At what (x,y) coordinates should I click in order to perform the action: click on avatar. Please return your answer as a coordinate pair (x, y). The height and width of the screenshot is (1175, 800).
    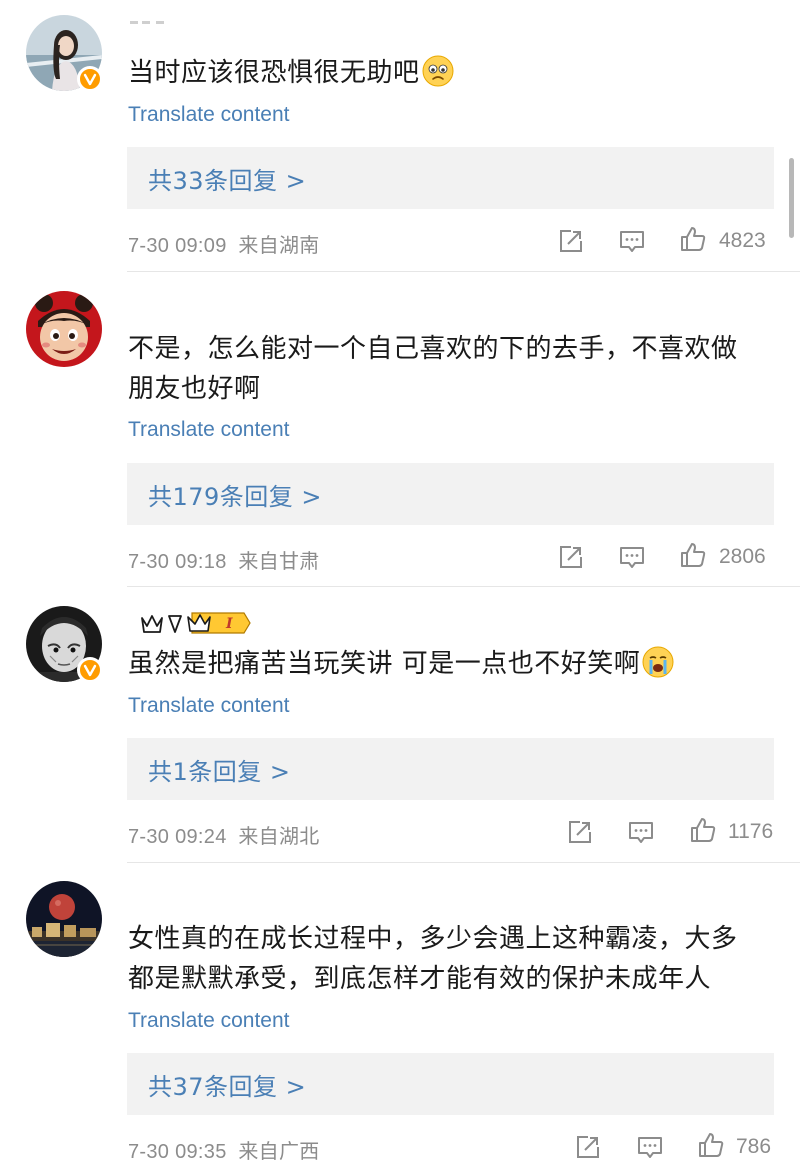
    Looking at the image, I should click on (64, 919).